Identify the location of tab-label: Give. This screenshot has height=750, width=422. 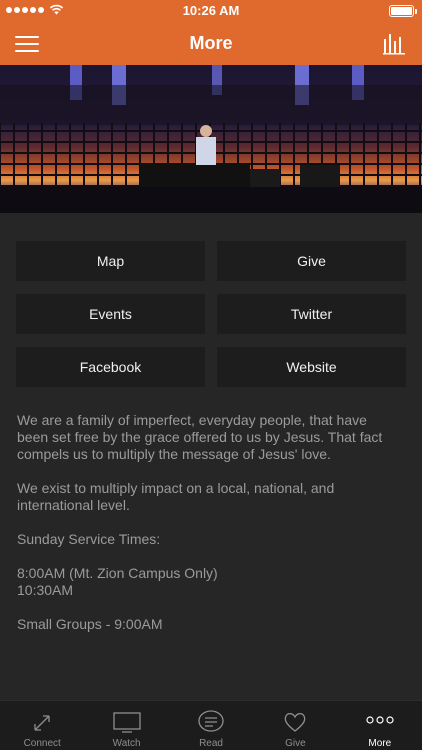
(295, 743).